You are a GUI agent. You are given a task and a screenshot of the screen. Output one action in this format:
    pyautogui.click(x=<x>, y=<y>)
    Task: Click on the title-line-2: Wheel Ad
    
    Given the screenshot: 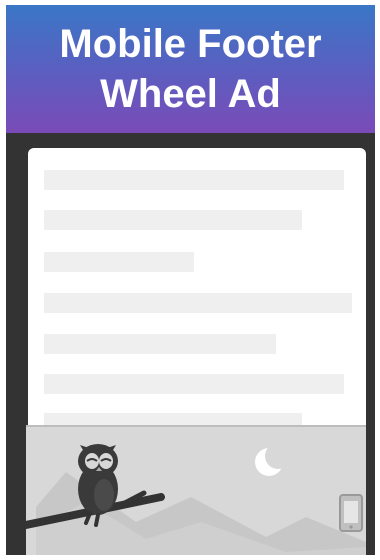 What is the action you would take?
    pyautogui.click(x=190, y=94)
    